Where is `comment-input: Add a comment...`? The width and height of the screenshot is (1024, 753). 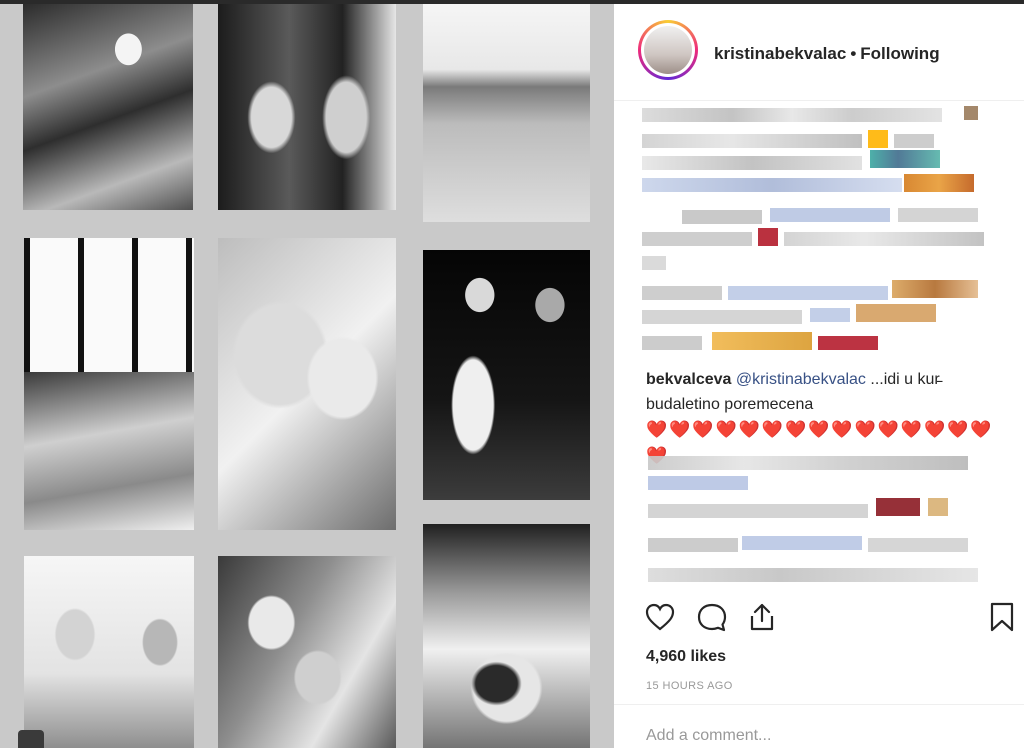
comment-input: Add a comment... is located at coordinates (708, 736).